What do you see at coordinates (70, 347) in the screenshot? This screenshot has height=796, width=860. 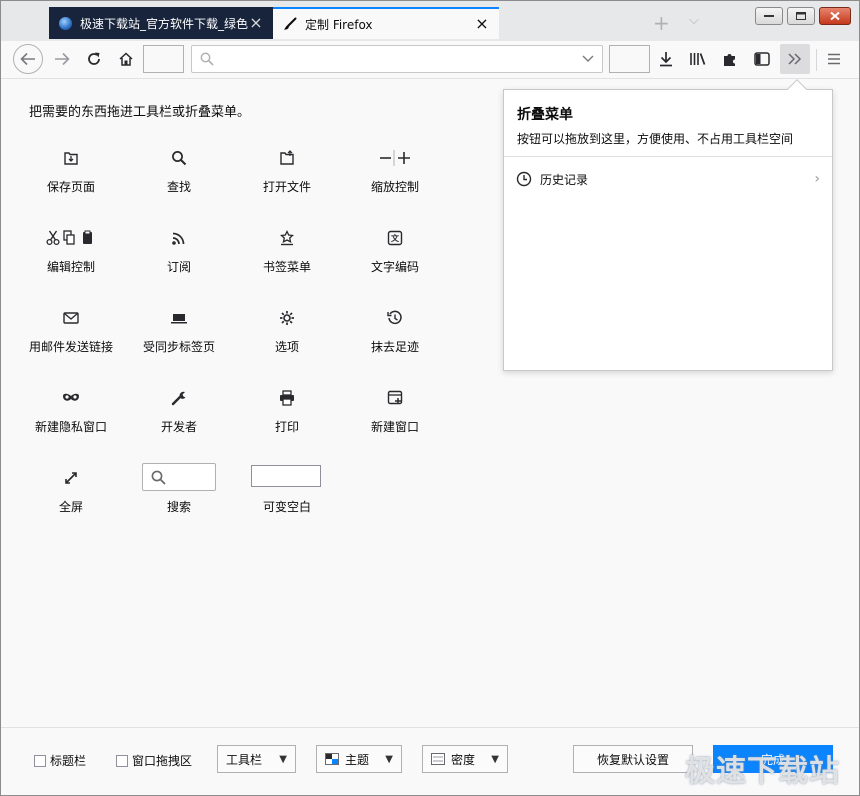 I see `palette-item-label: 用邮件发送链接` at bounding box center [70, 347].